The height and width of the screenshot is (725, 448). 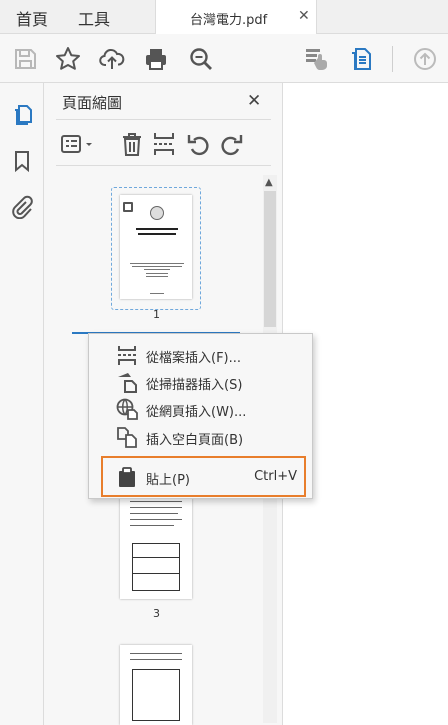 What do you see at coordinates (201, 478) in the screenshot?
I see `menu-item-paste: 貼上(P) Ctrl+V` at bounding box center [201, 478].